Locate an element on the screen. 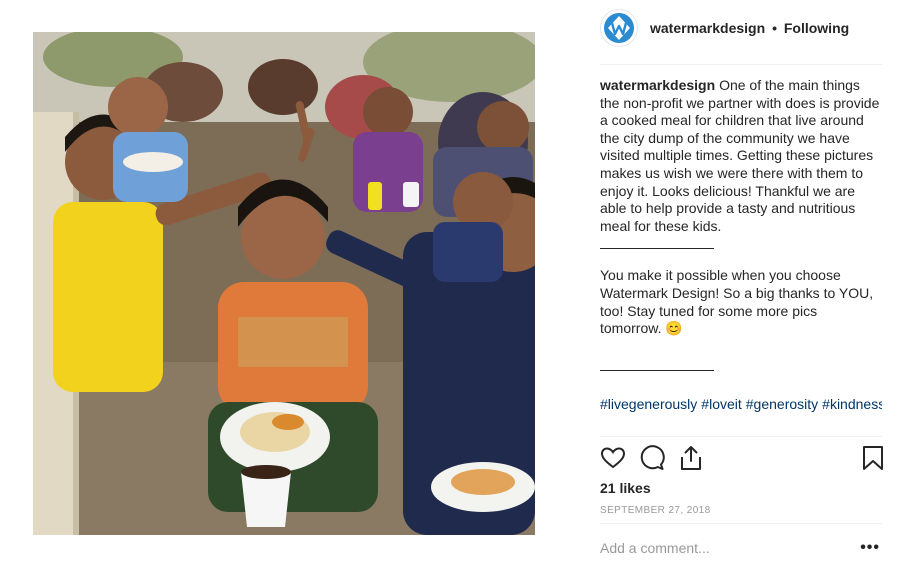 This screenshot has height=569, width=900. comment-bubble-icon is located at coordinates (652, 458).